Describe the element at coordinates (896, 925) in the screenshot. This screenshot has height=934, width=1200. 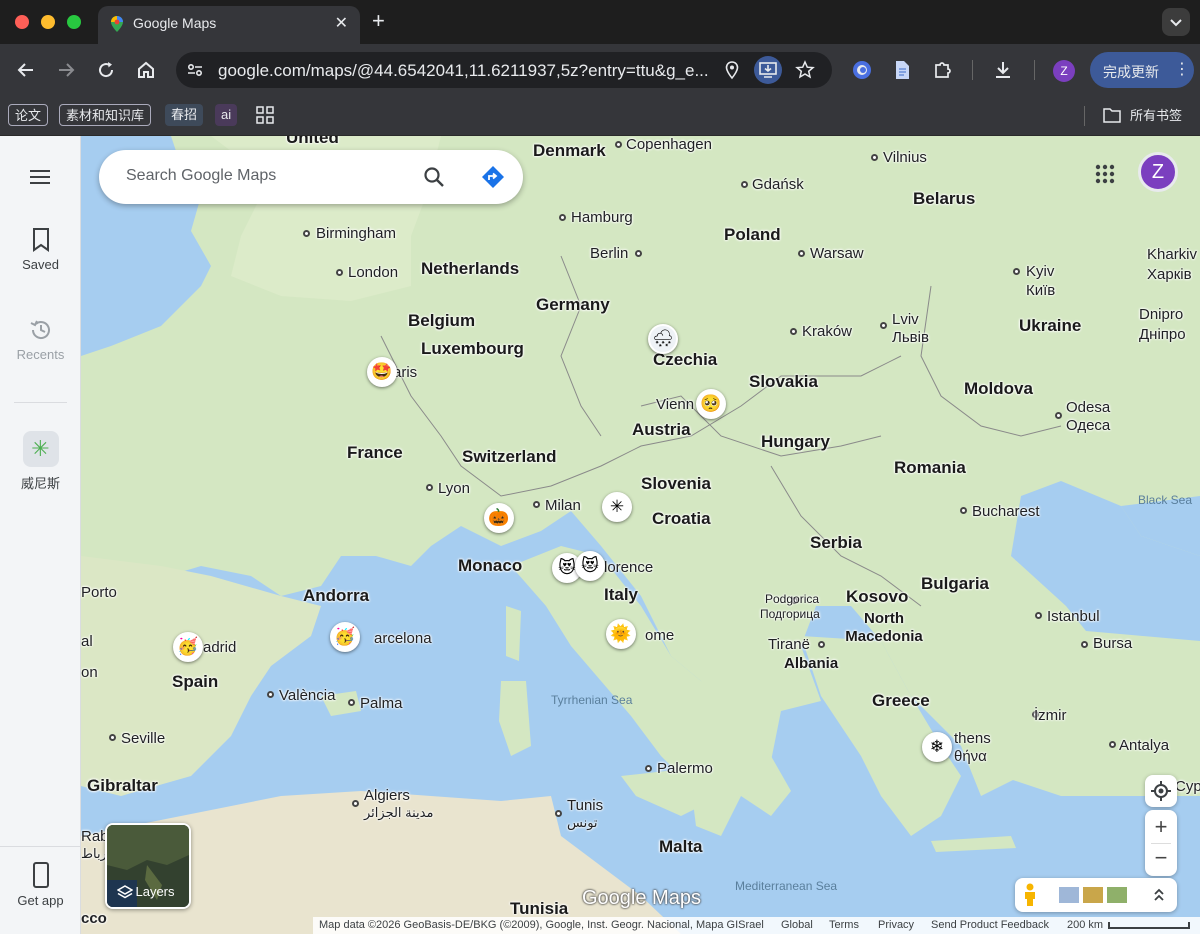
I see `privacy-link: Privacy` at that location.